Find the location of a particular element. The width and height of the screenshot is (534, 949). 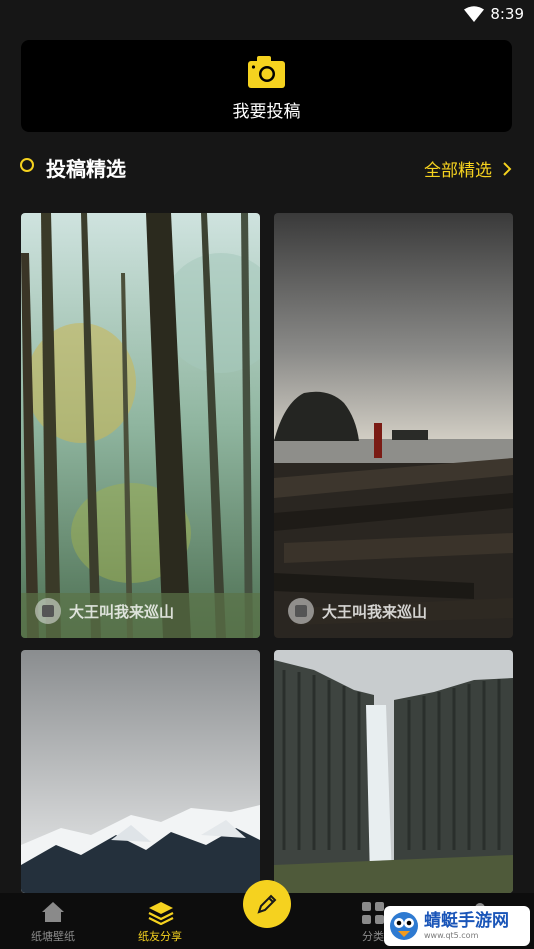

see-all-link: 全部精选 is located at coordinates (468, 168).